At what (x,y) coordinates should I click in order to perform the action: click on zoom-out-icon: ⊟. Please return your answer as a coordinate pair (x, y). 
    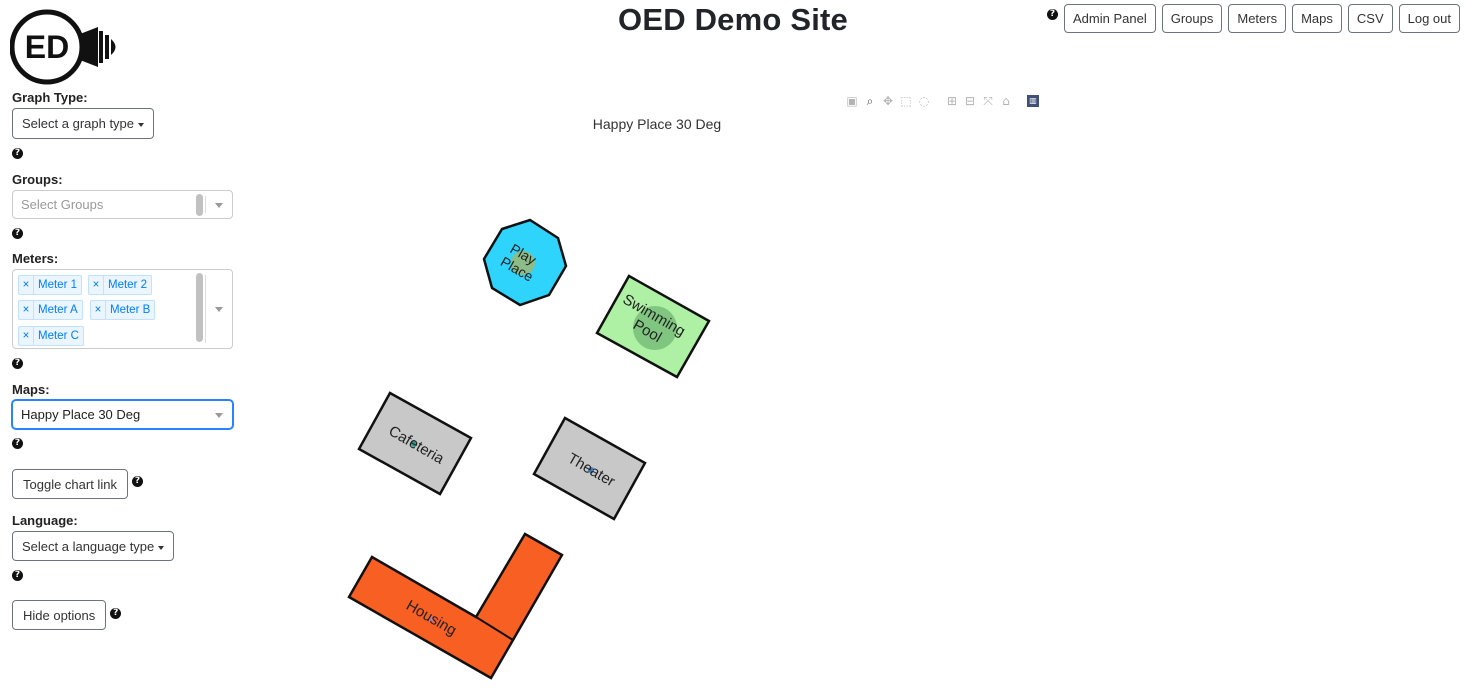
    Looking at the image, I should click on (970, 101).